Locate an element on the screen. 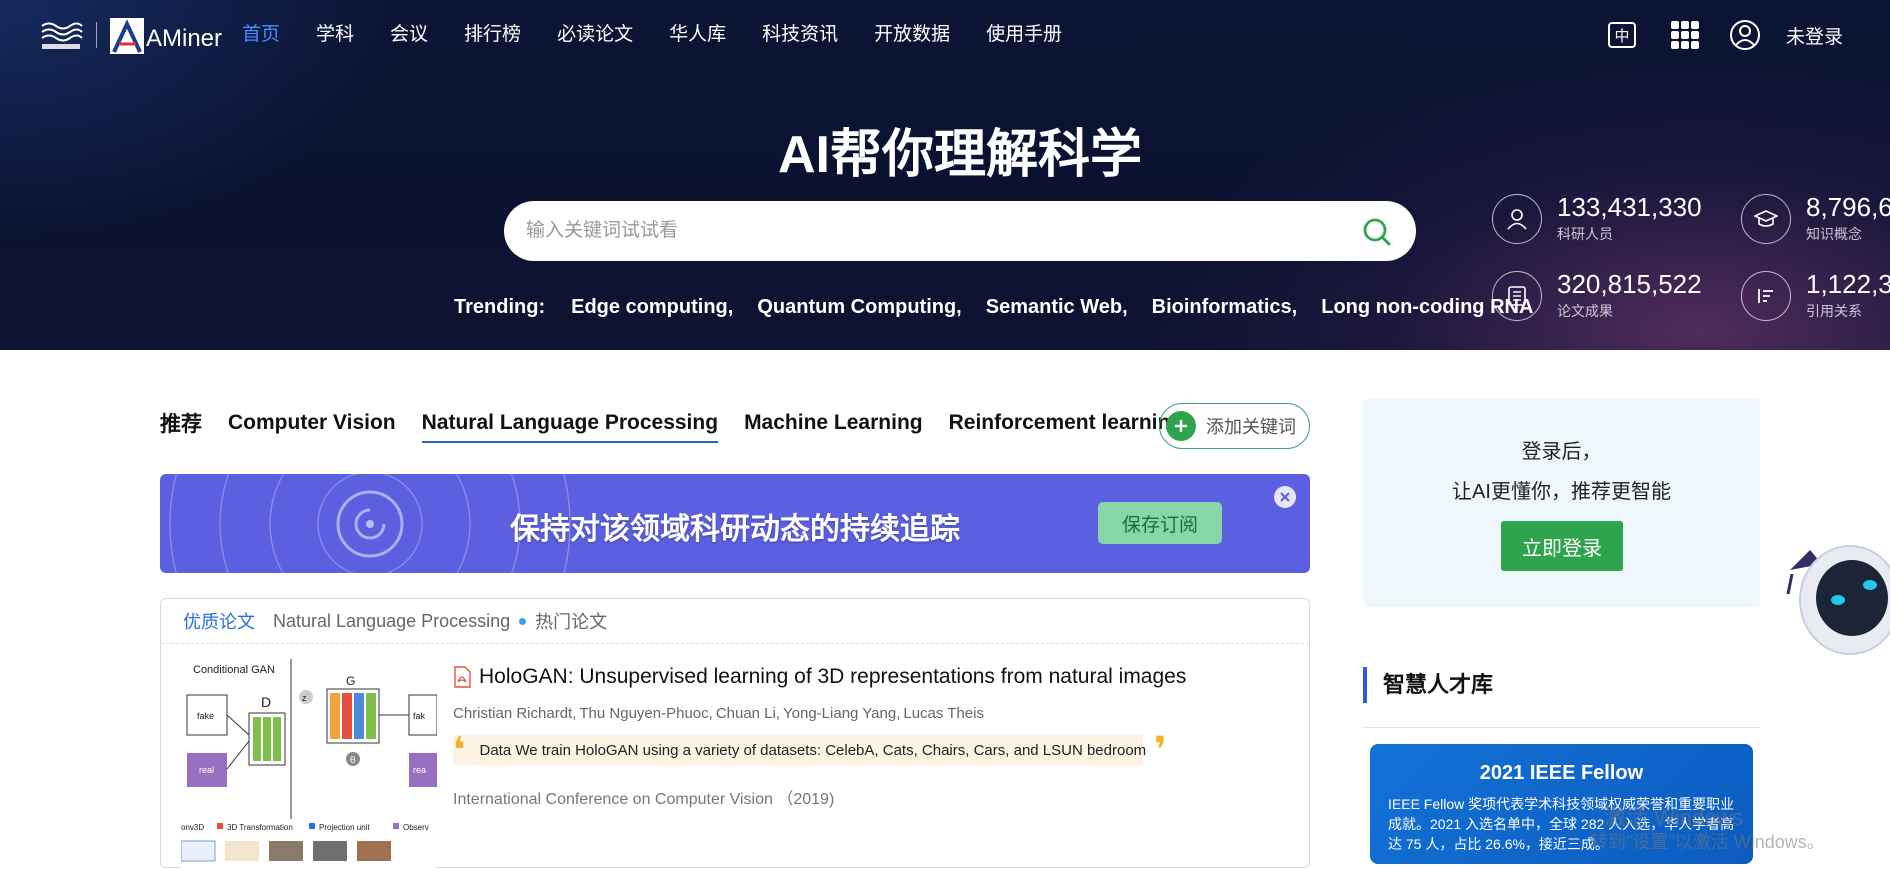 The image size is (1890, 869). tab-computer-vision: Computer Vision is located at coordinates (312, 427).